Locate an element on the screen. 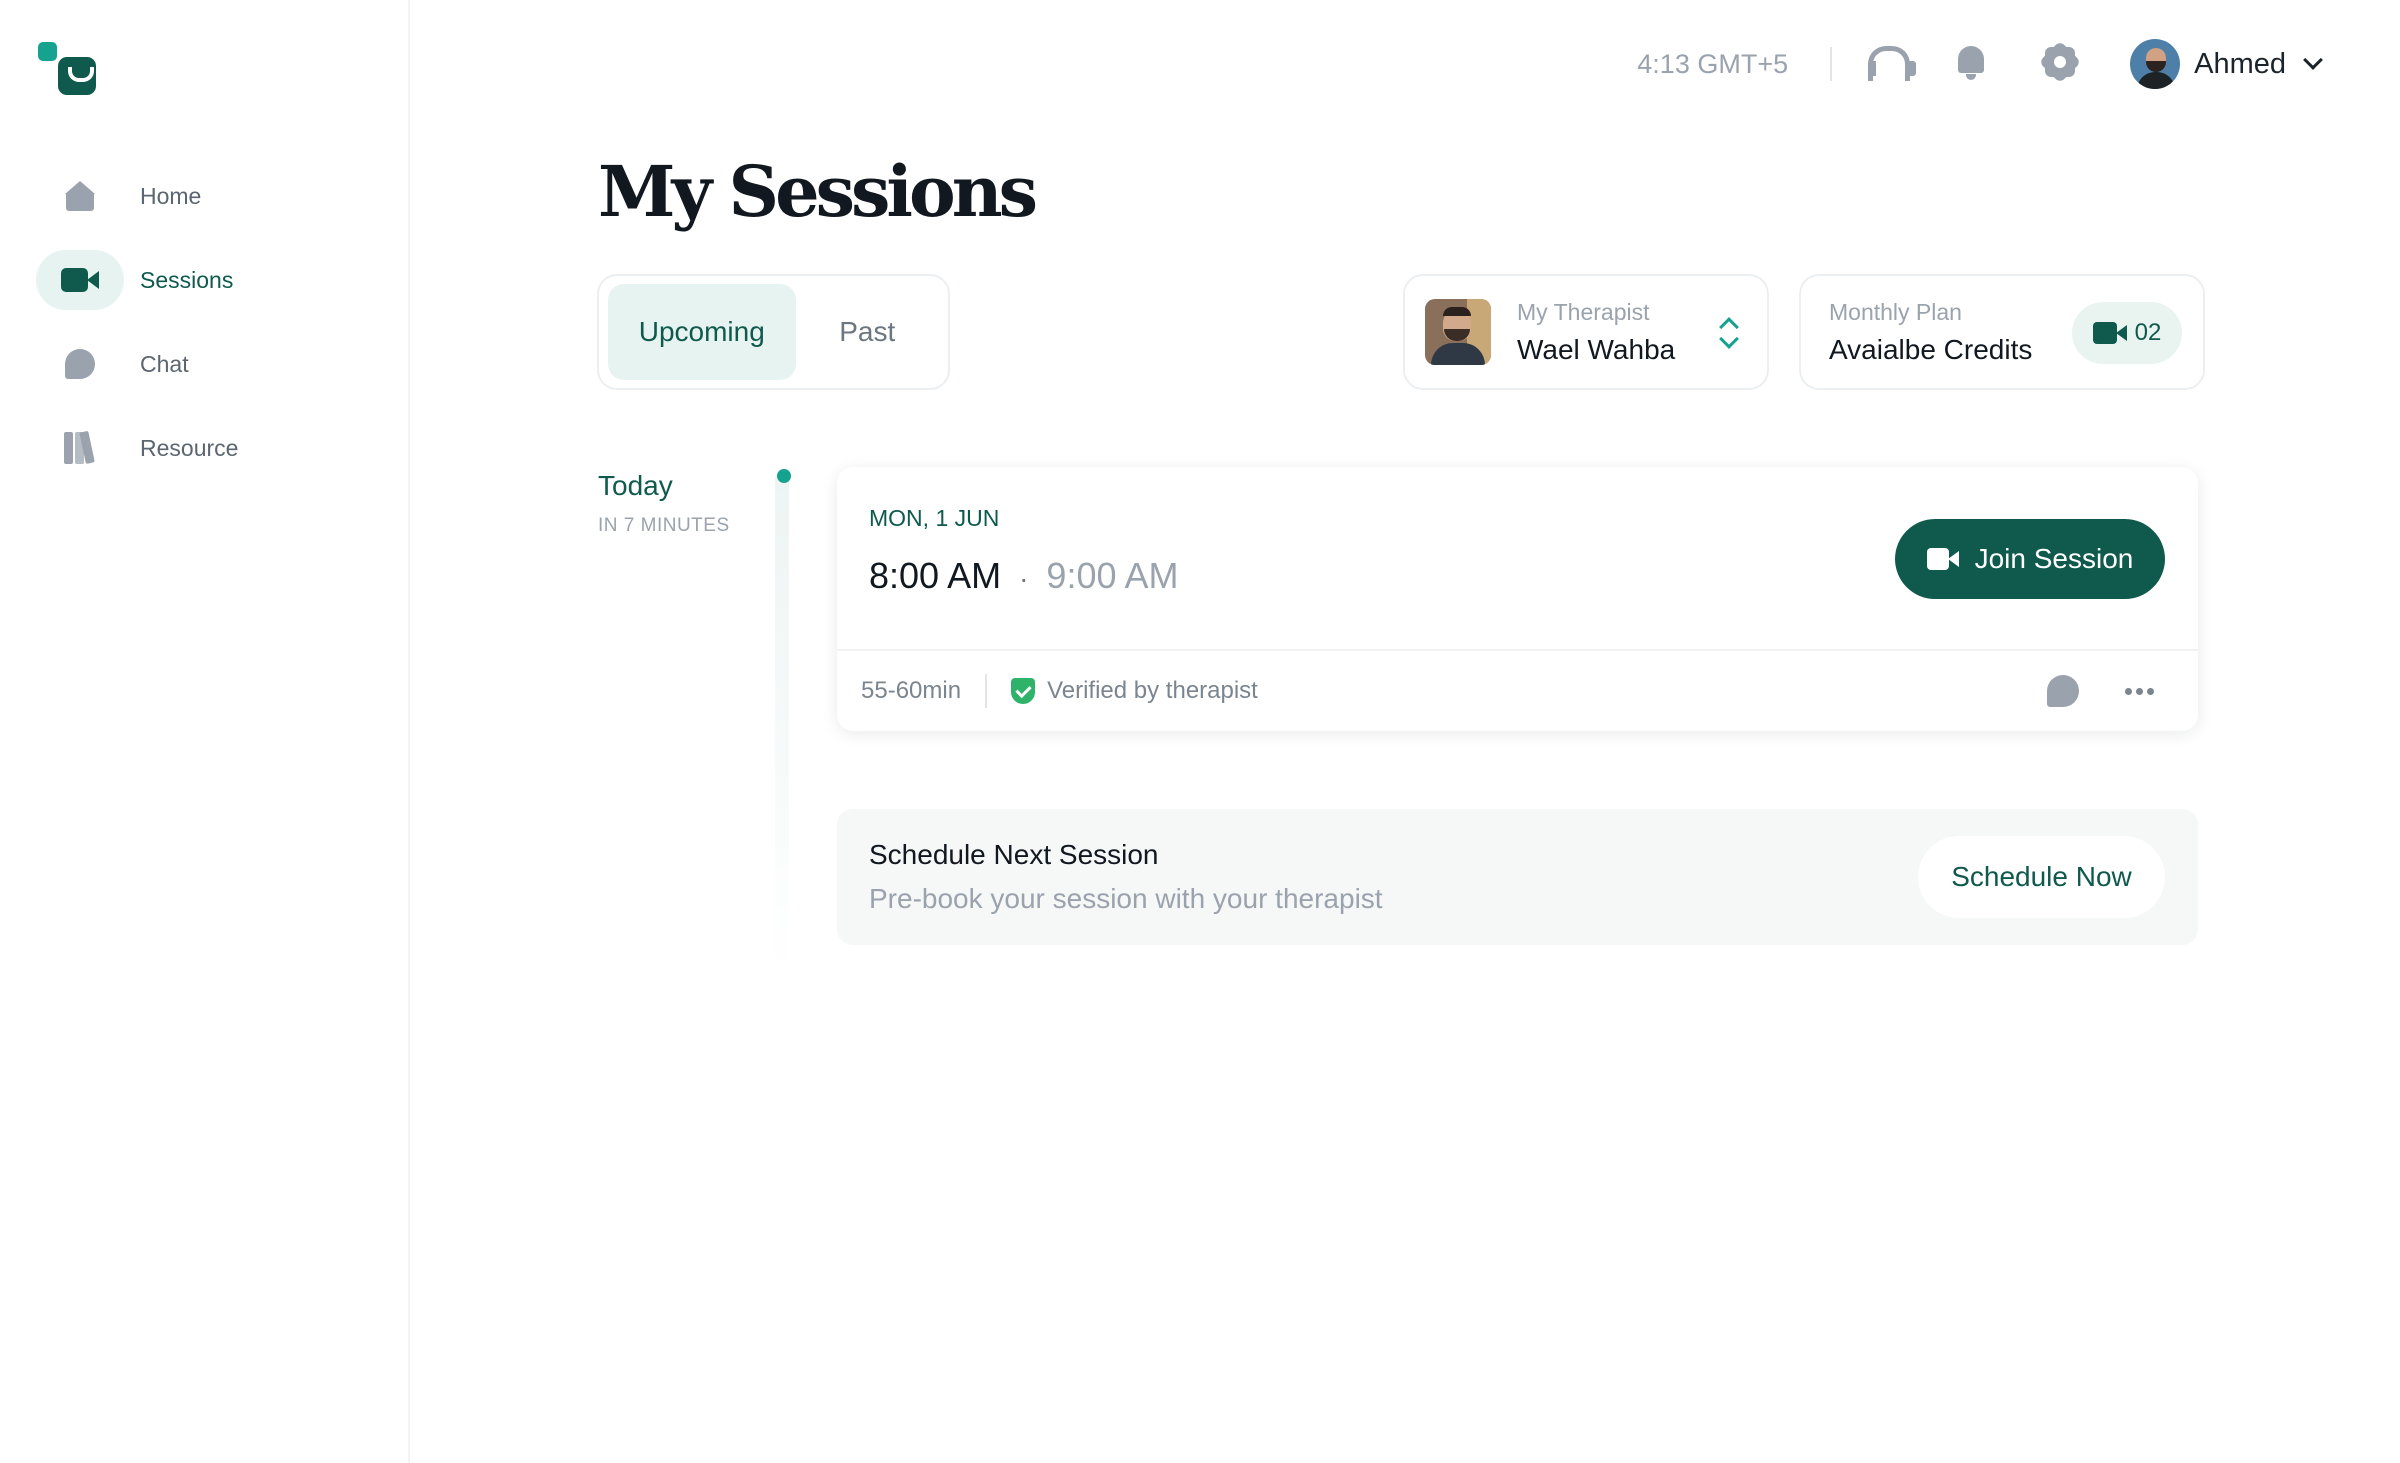  app-logo is located at coordinates (68, 68).